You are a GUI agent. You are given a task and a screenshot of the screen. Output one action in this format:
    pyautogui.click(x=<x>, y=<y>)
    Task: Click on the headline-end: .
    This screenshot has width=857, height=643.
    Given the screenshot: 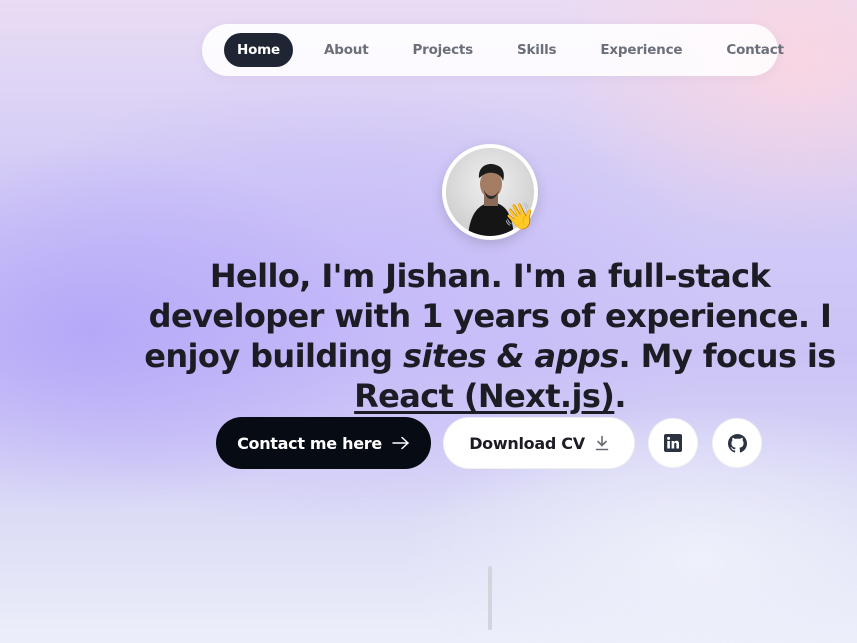 What is the action you would take?
    pyautogui.click(x=620, y=396)
    